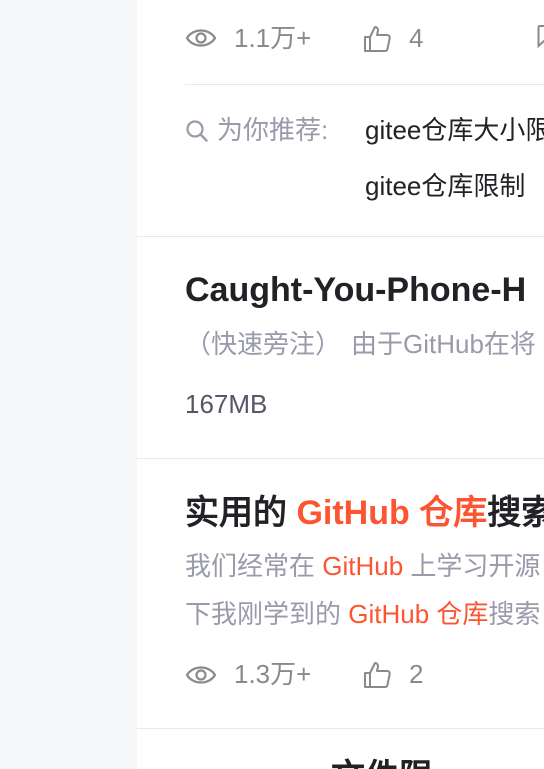 The image size is (544, 769). What do you see at coordinates (364, 84) in the screenshot?
I see `divider` at bounding box center [364, 84].